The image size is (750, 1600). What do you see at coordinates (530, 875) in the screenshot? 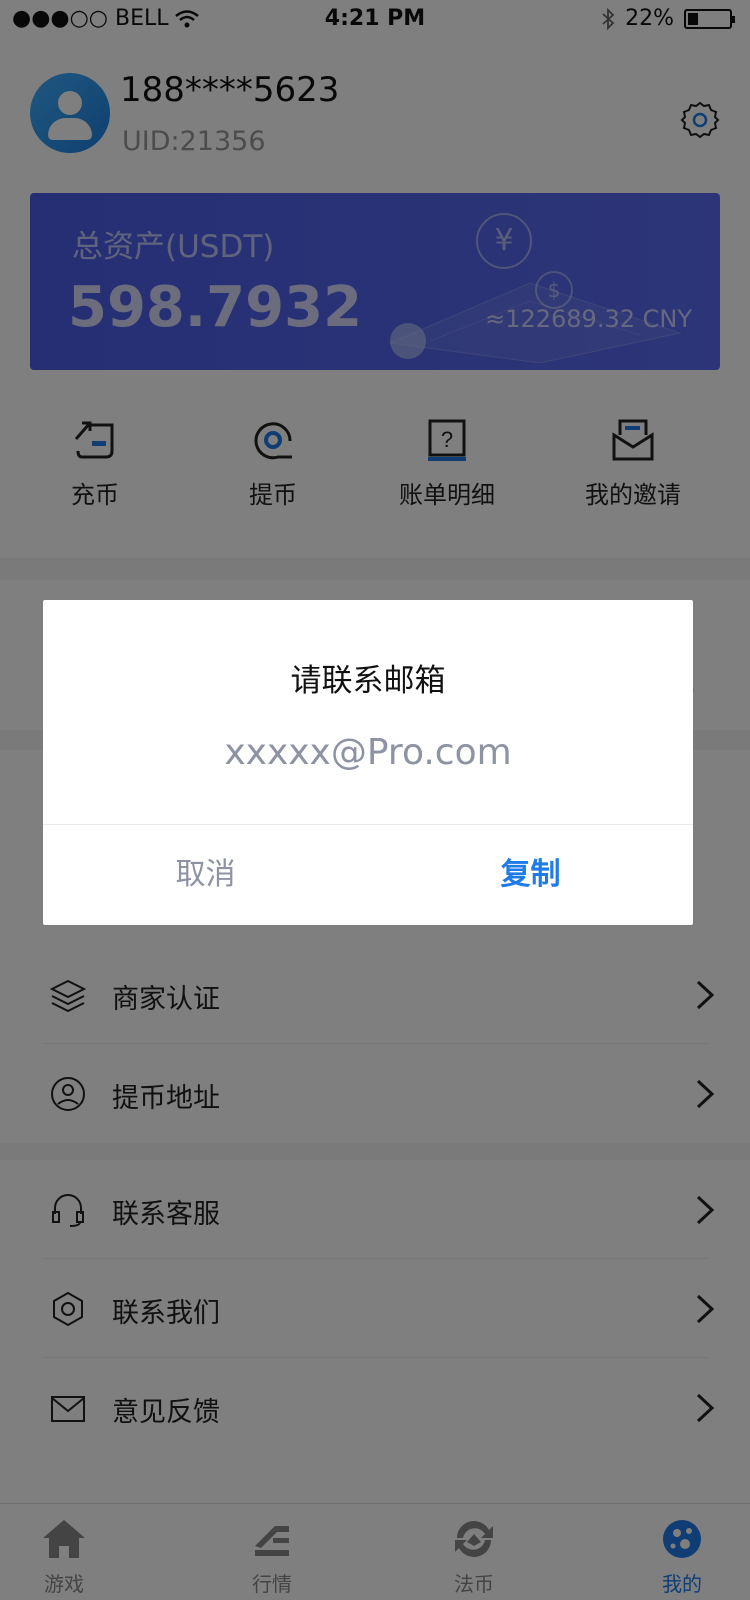
I see `copy-button: 复制` at bounding box center [530, 875].